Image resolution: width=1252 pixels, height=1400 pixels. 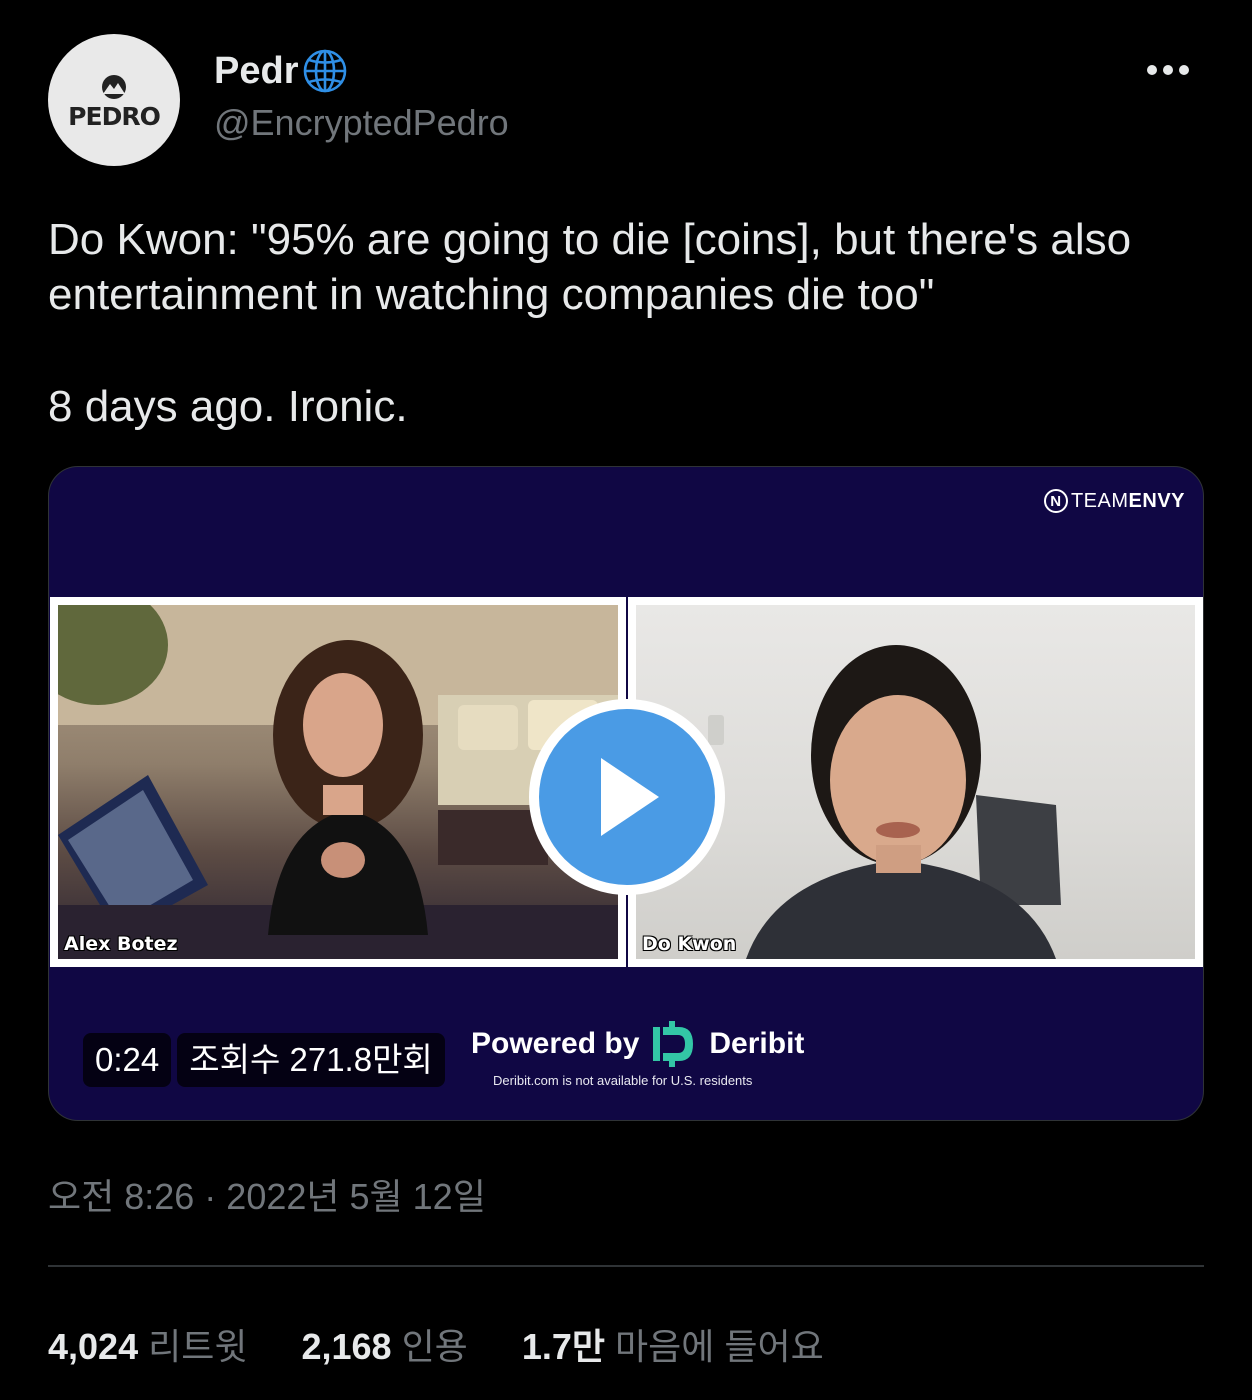 What do you see at coordinates (757, 1043) in the screenshot?
I see `sponsor-name: Deribit` at bounding box center [757, 1043].